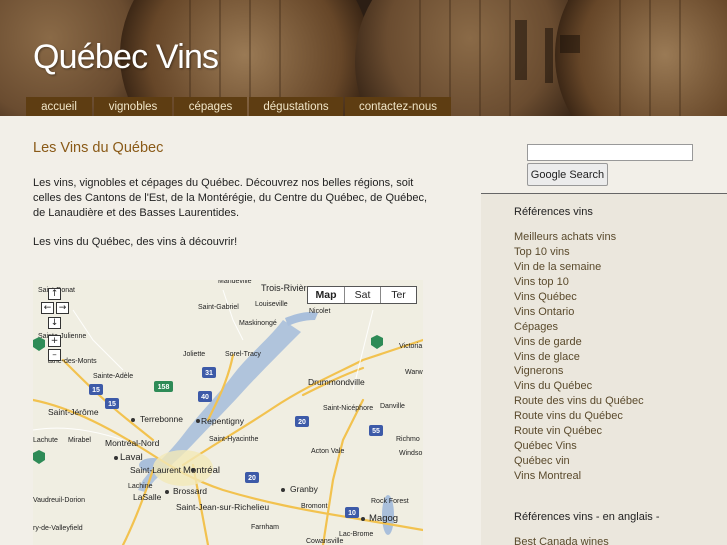 The image size is (727, 545). What do you see at coordinates (58, 528) in the screenshot?
I see `map-label-valleyfield: ry-de-Valleyfield` at bounding box center [58, 528].